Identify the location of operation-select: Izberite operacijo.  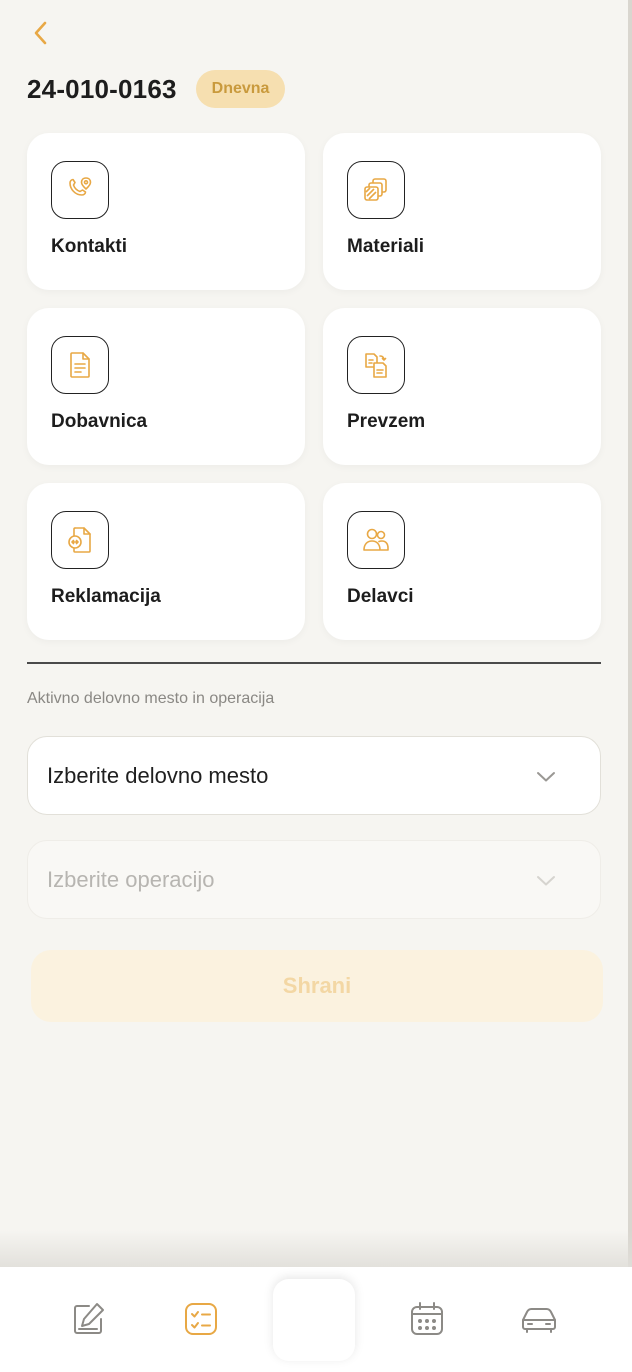
(314, 879).